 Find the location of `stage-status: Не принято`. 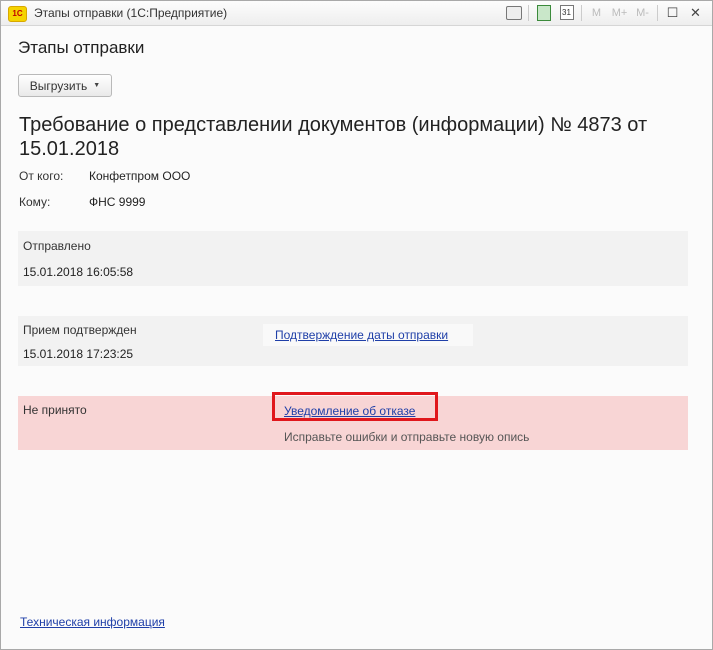

stage-status: Не принято is located at coordinates (55, 410).